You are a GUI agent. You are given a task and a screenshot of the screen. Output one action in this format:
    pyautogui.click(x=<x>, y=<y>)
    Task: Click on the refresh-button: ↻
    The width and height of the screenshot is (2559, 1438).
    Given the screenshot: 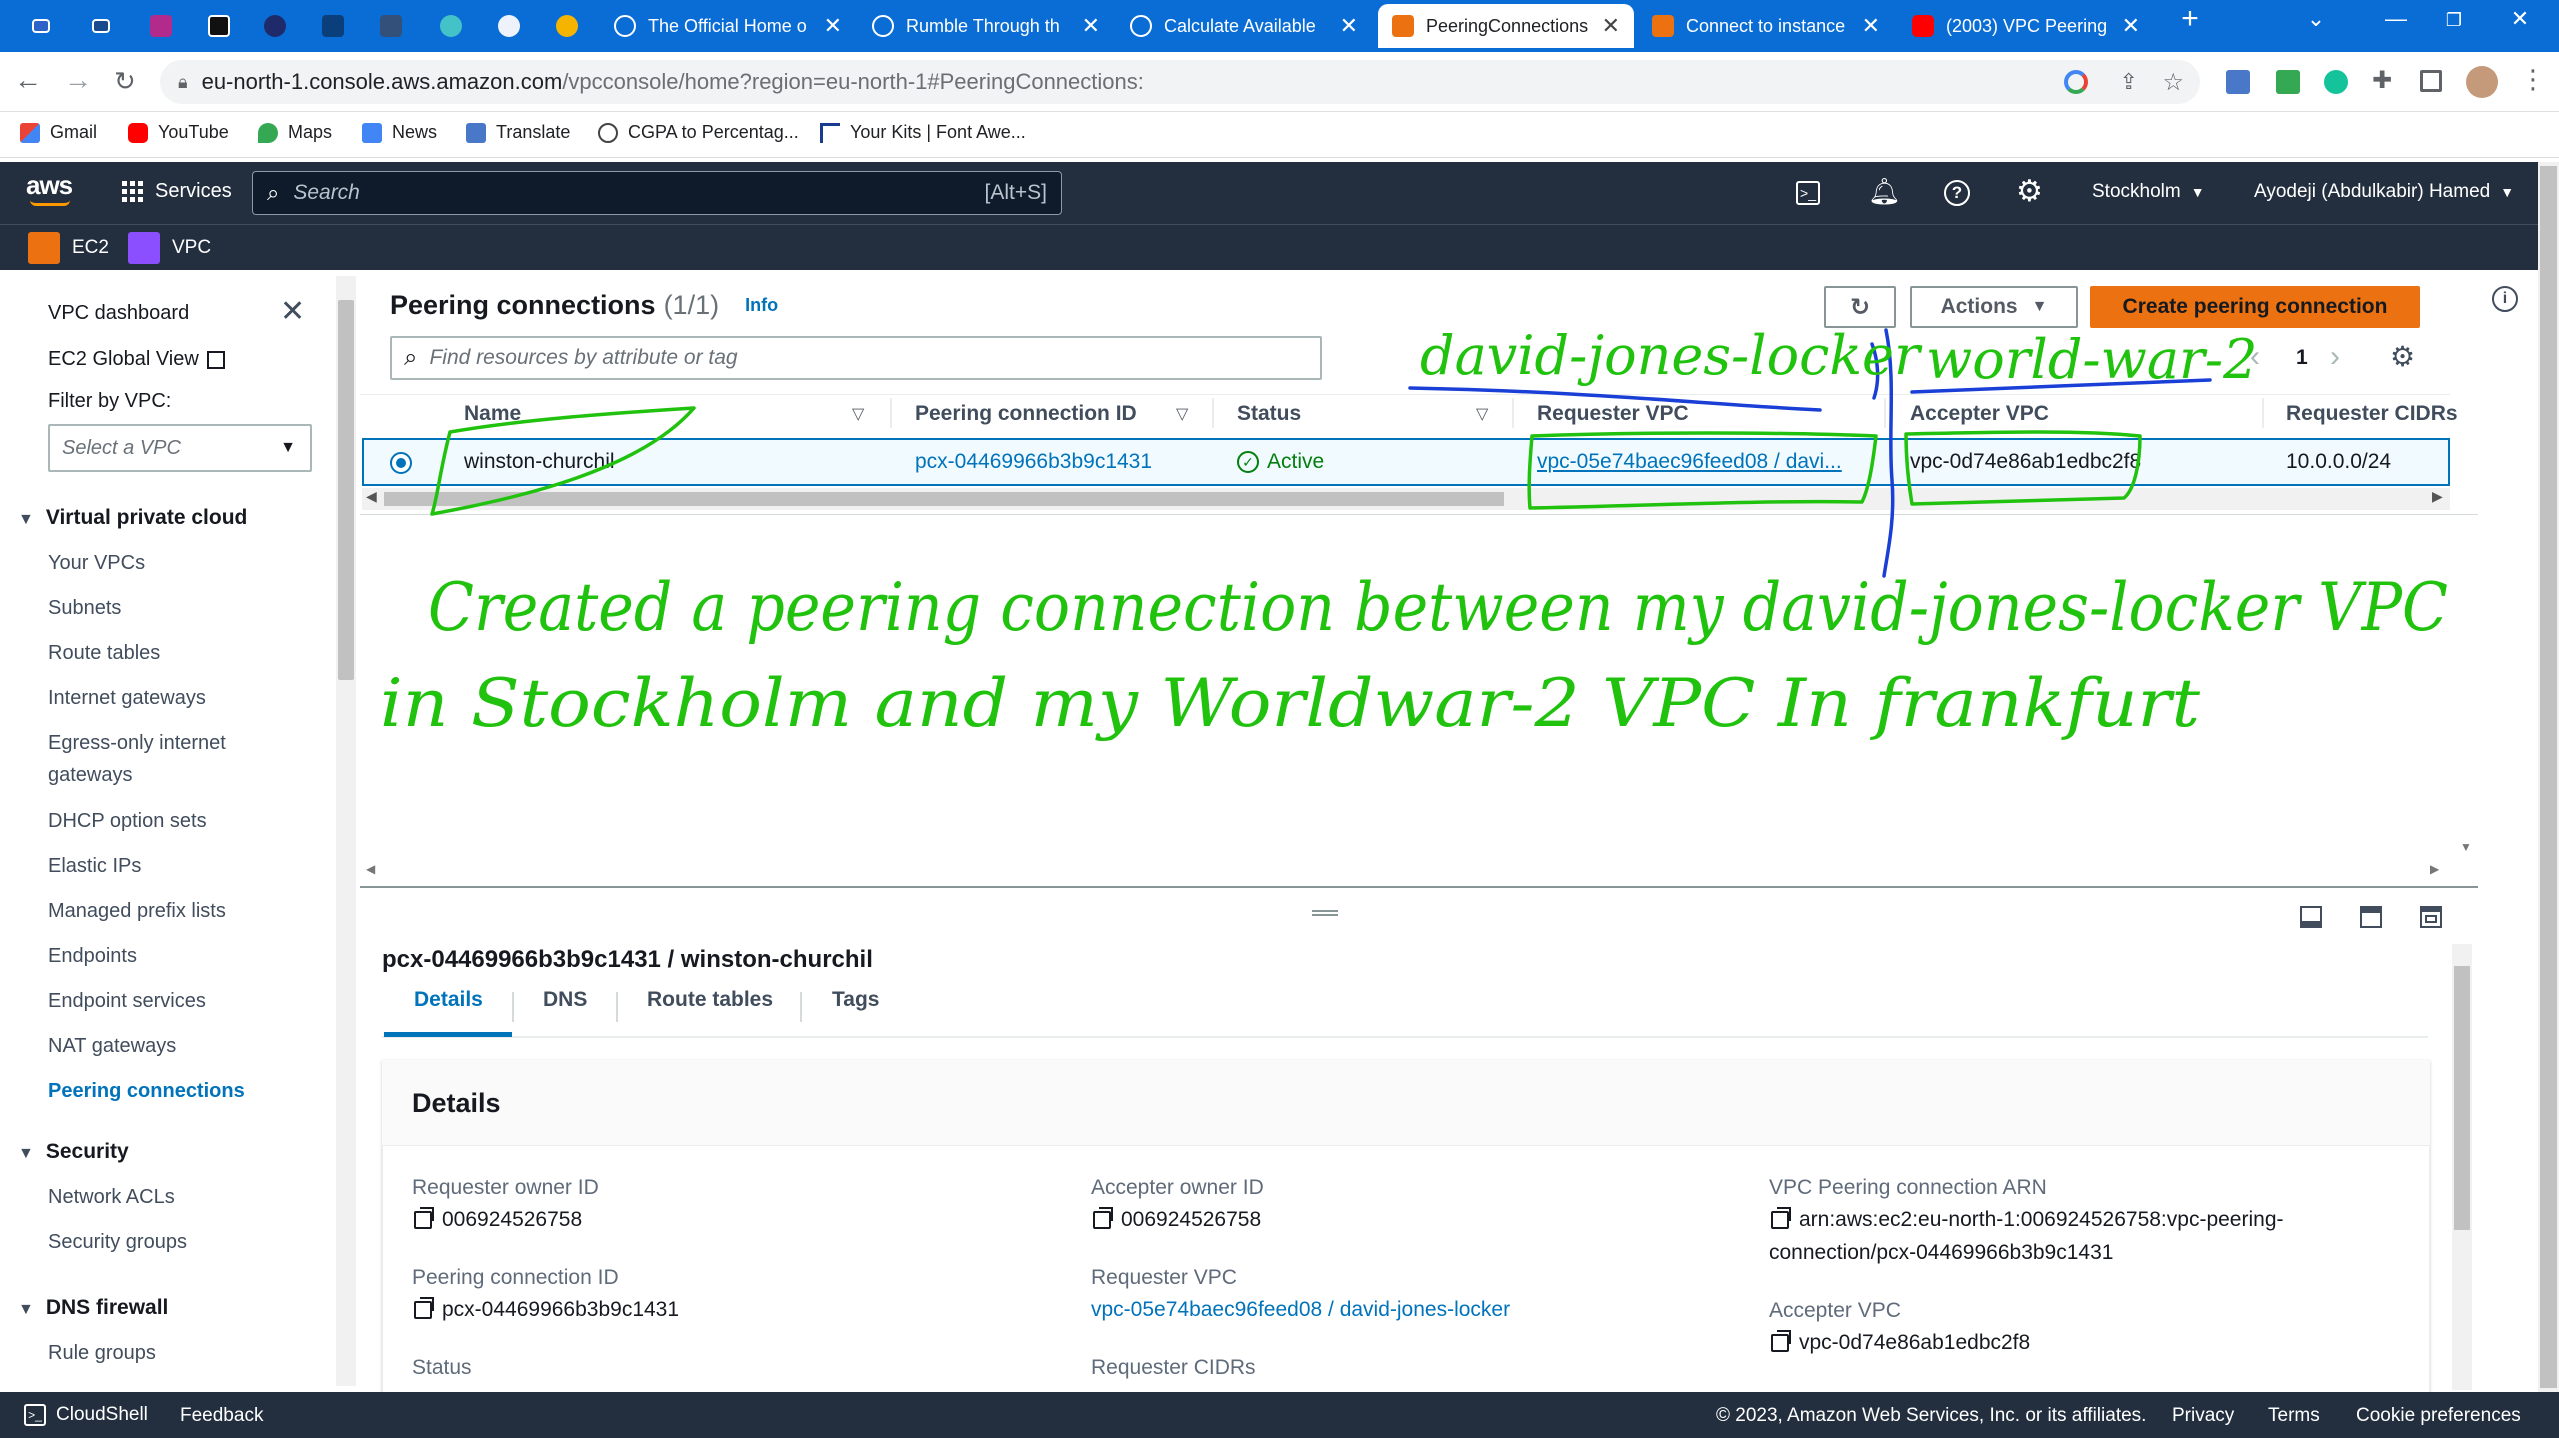 What is the action you would take?
    pyautogui.click(x=1860, y=307)
    